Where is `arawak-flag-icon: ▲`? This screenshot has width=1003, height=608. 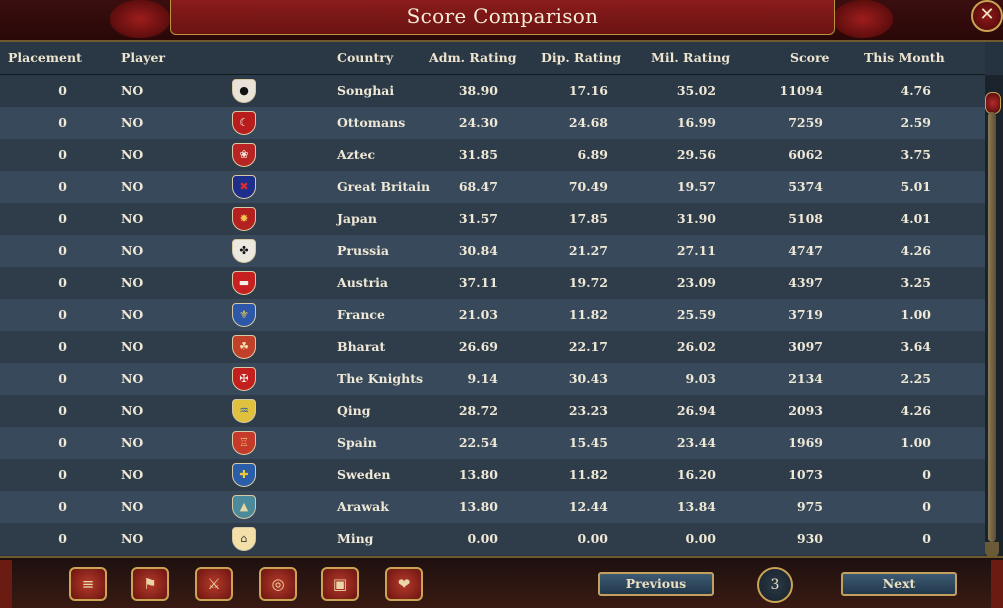
arawak-flag-icon: ▲ is located at coordinates (244, 507).